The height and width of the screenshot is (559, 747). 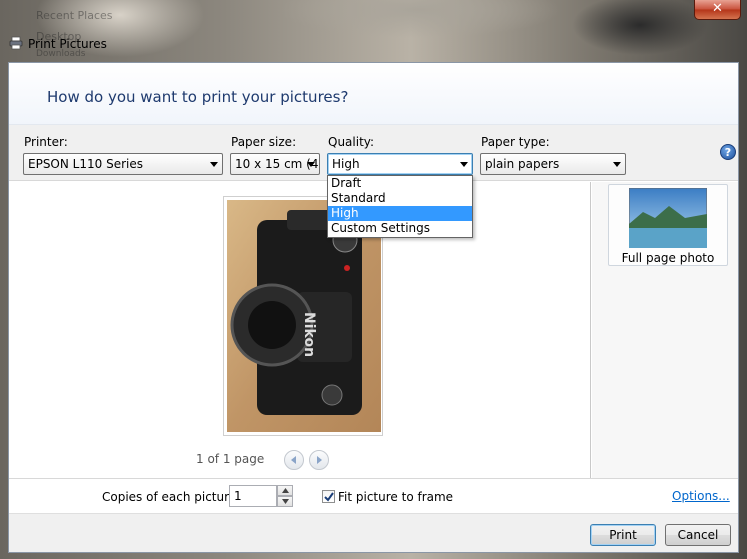 I want to click on page-title: How do you want to print your pictures?, so click(x=198, y=97).